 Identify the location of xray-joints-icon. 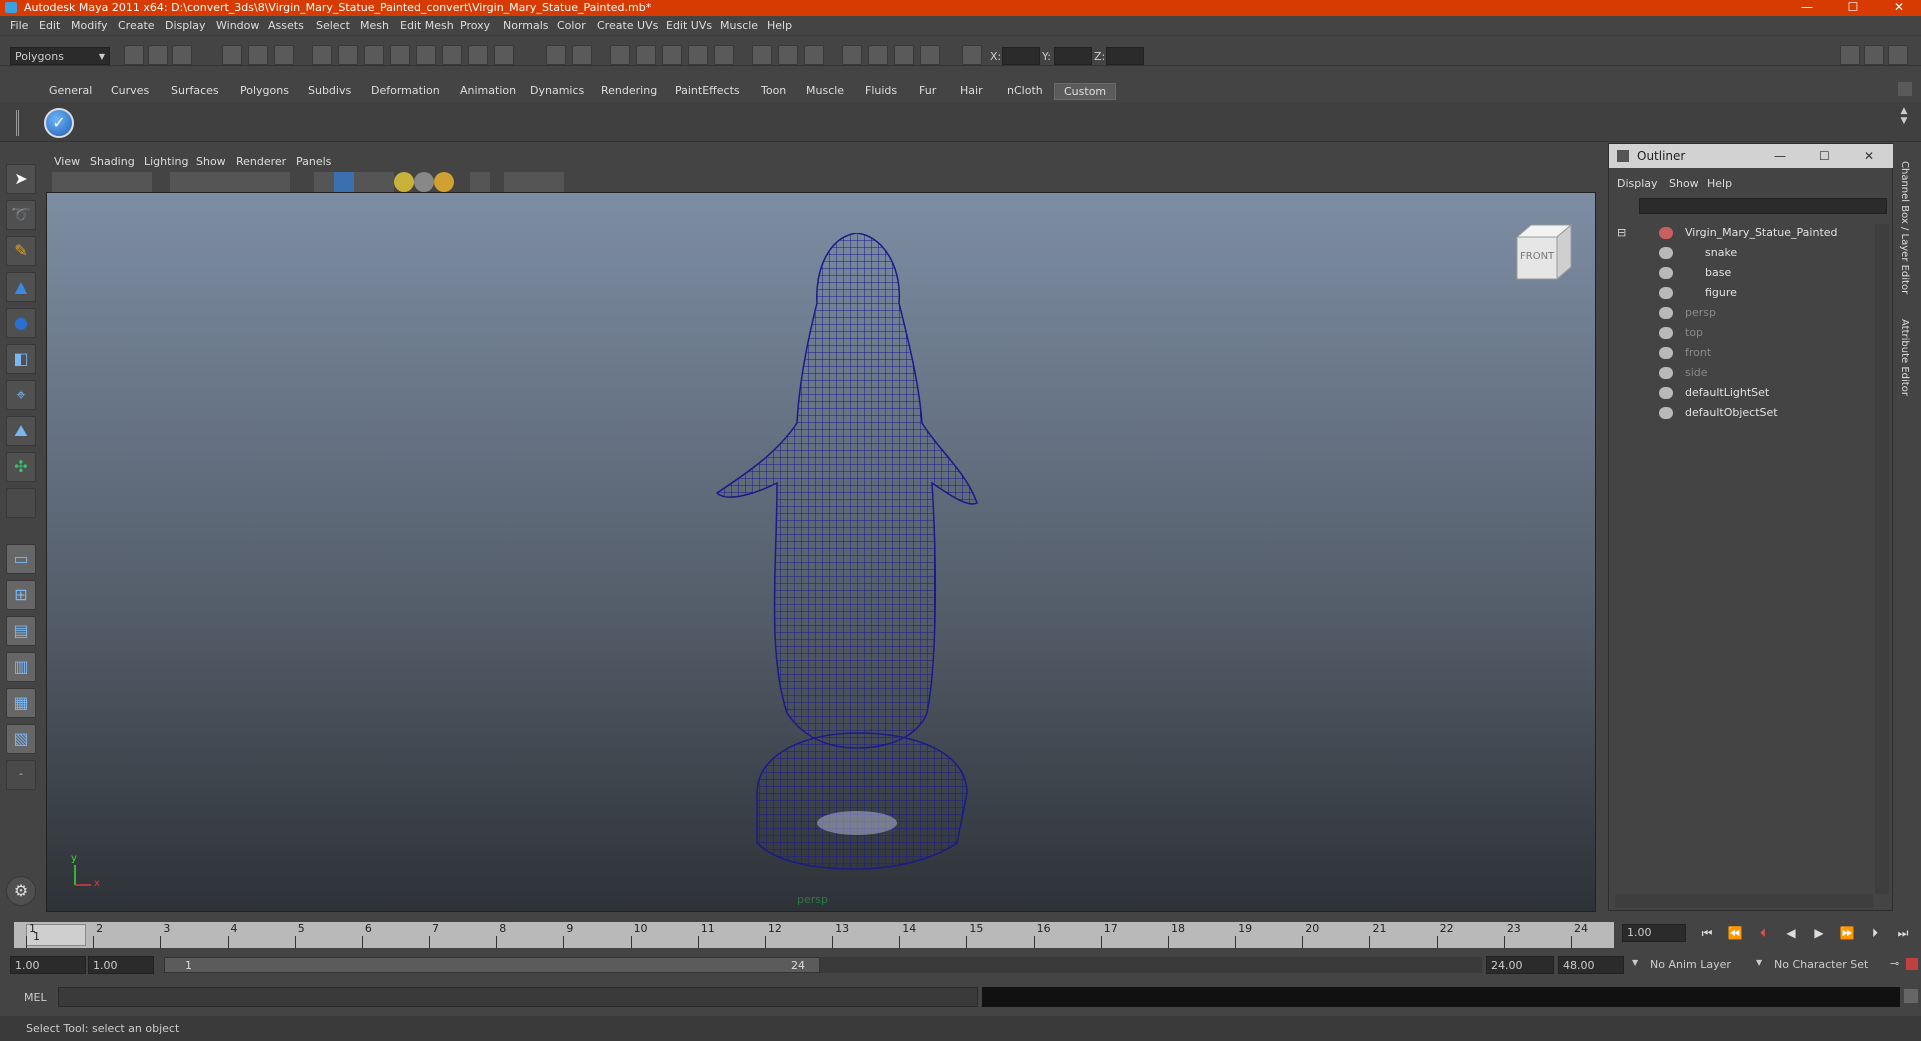
(534, 182).